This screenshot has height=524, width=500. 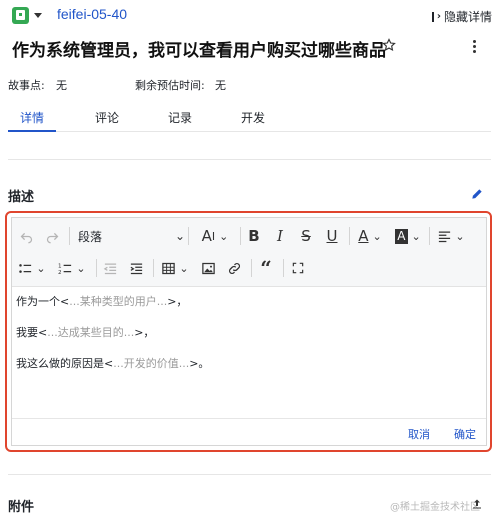 I want to click on background-color-icon: A ⌄, so click(x=408, y=236).